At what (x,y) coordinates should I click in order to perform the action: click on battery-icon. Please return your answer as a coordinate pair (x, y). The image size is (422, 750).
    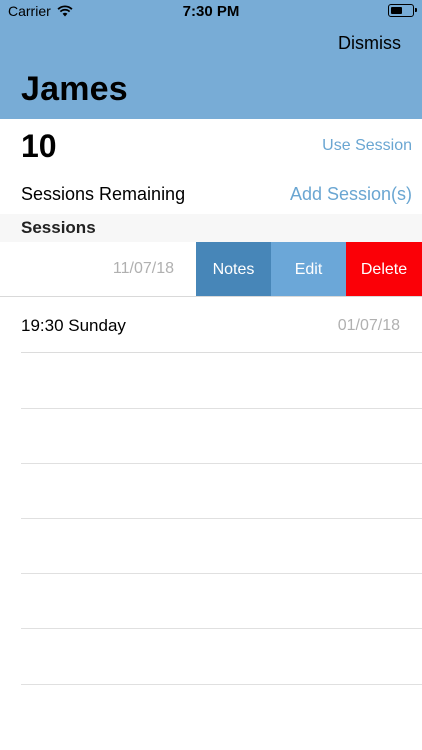
    Looking at the image, I should click on (402, 10).